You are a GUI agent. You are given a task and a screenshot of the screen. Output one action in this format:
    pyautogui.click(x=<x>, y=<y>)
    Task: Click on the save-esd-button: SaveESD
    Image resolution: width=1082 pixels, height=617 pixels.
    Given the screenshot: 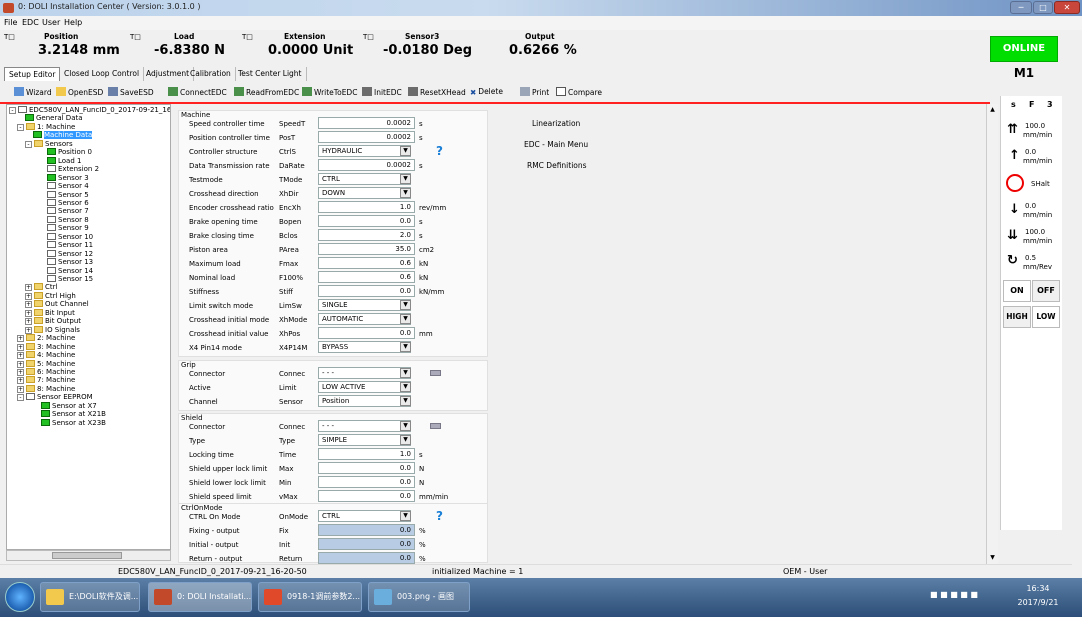 What is the action you would take?
    pyautogui.click(x=131, y=92)
    